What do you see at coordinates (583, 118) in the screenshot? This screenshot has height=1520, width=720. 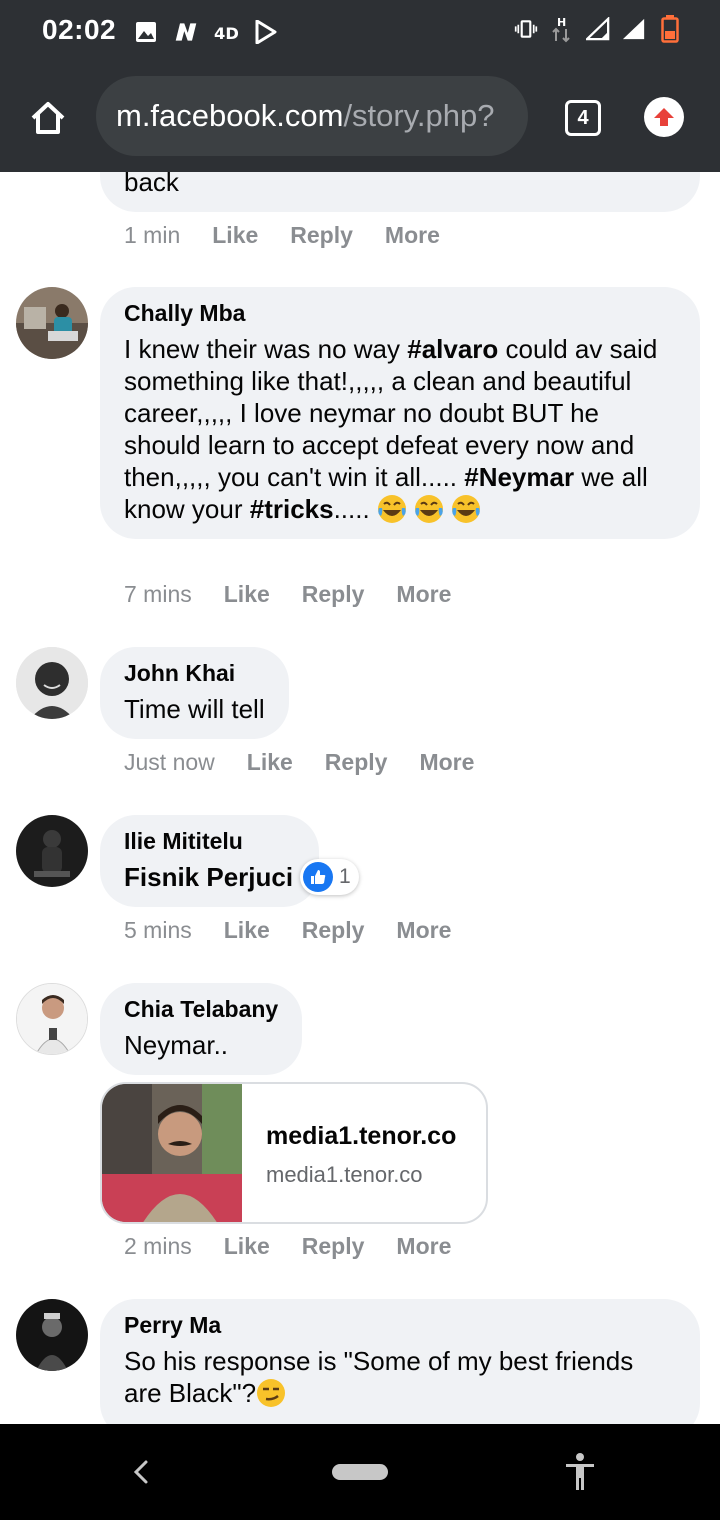 I see `tab-switcher-button: 4` at bounding box center [583, 118].